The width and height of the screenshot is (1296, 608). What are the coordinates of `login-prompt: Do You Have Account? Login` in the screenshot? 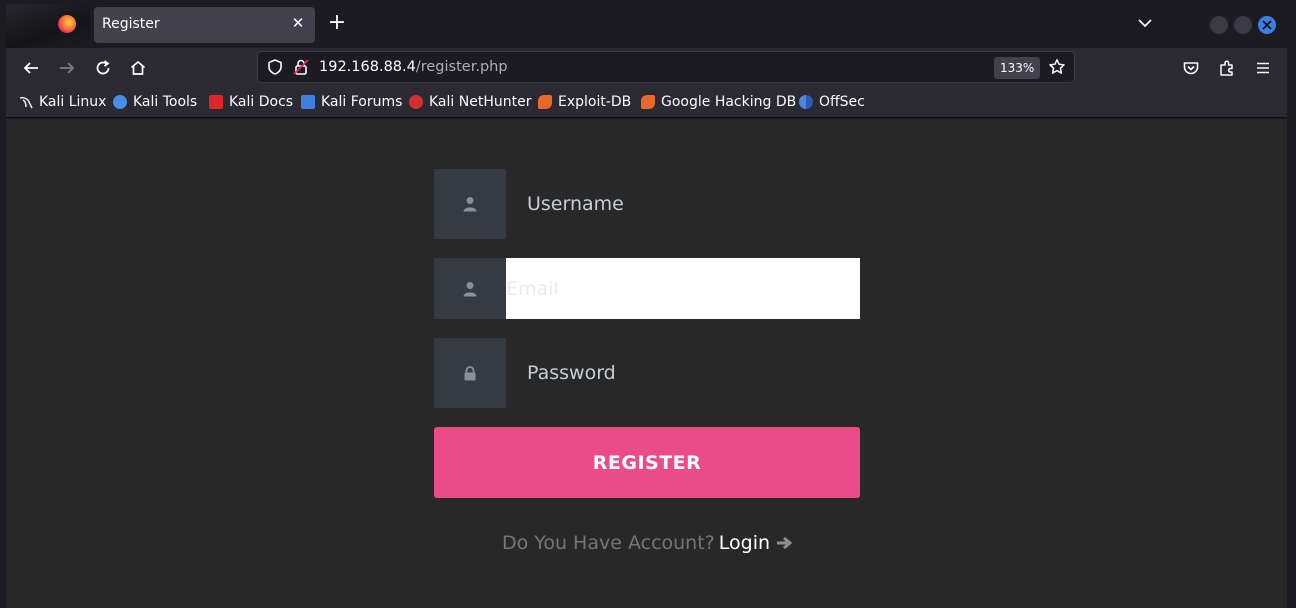 It's located at (647, 543).